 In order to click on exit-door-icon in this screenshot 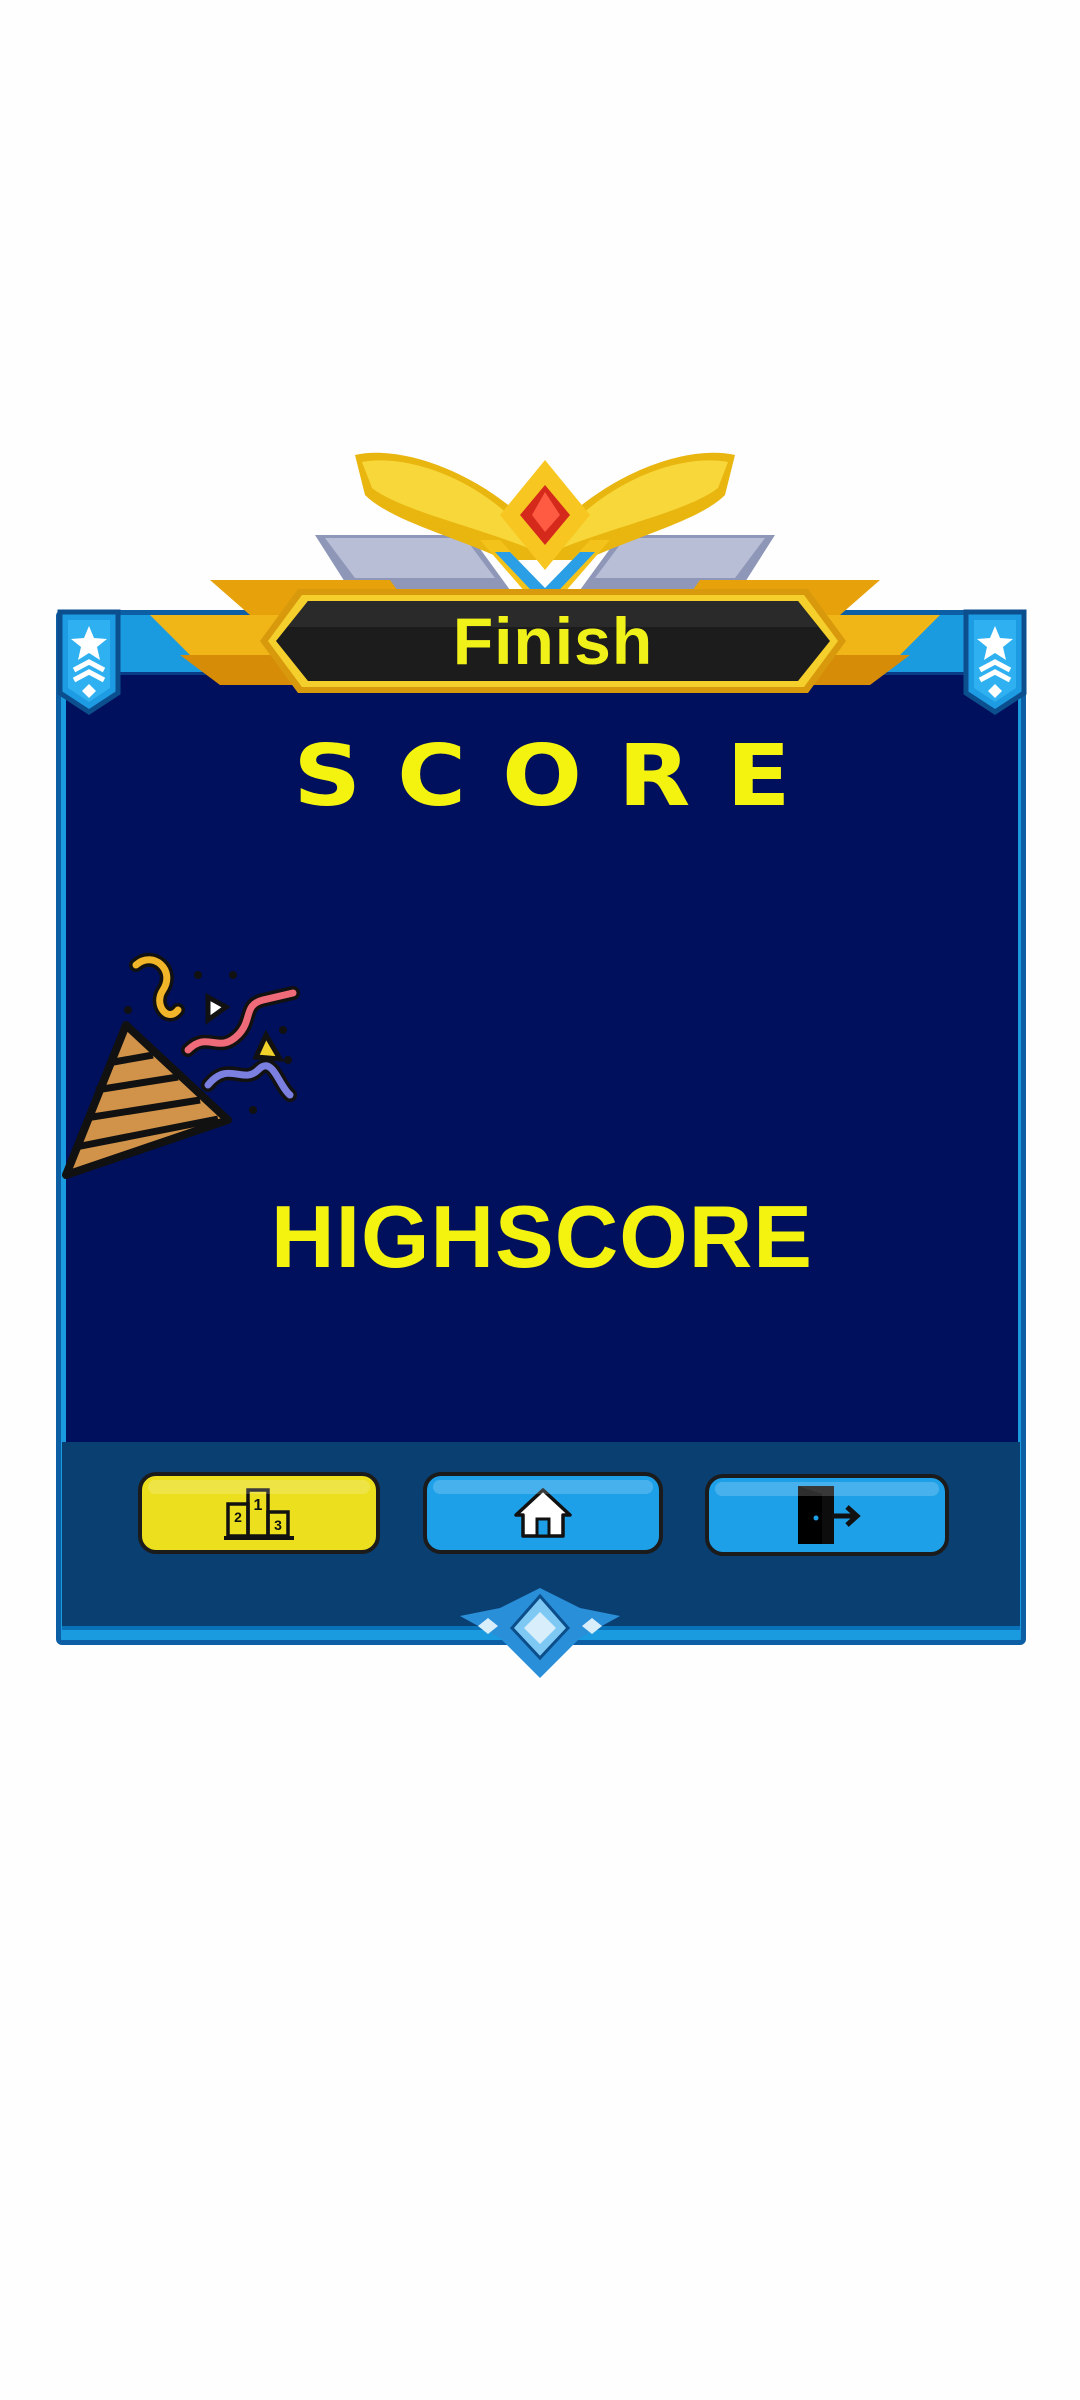, I will do `click(829, 1515)`.